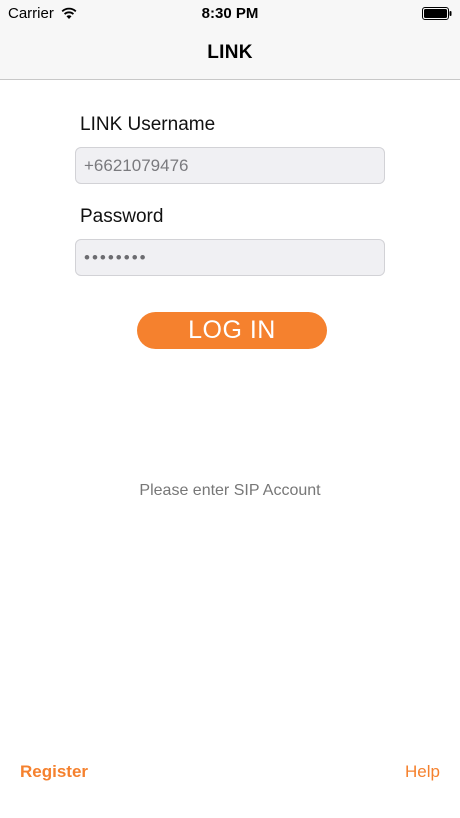  Describe the element at coordinates (230, 165) in the screenshot. I see `username-field` at that location.